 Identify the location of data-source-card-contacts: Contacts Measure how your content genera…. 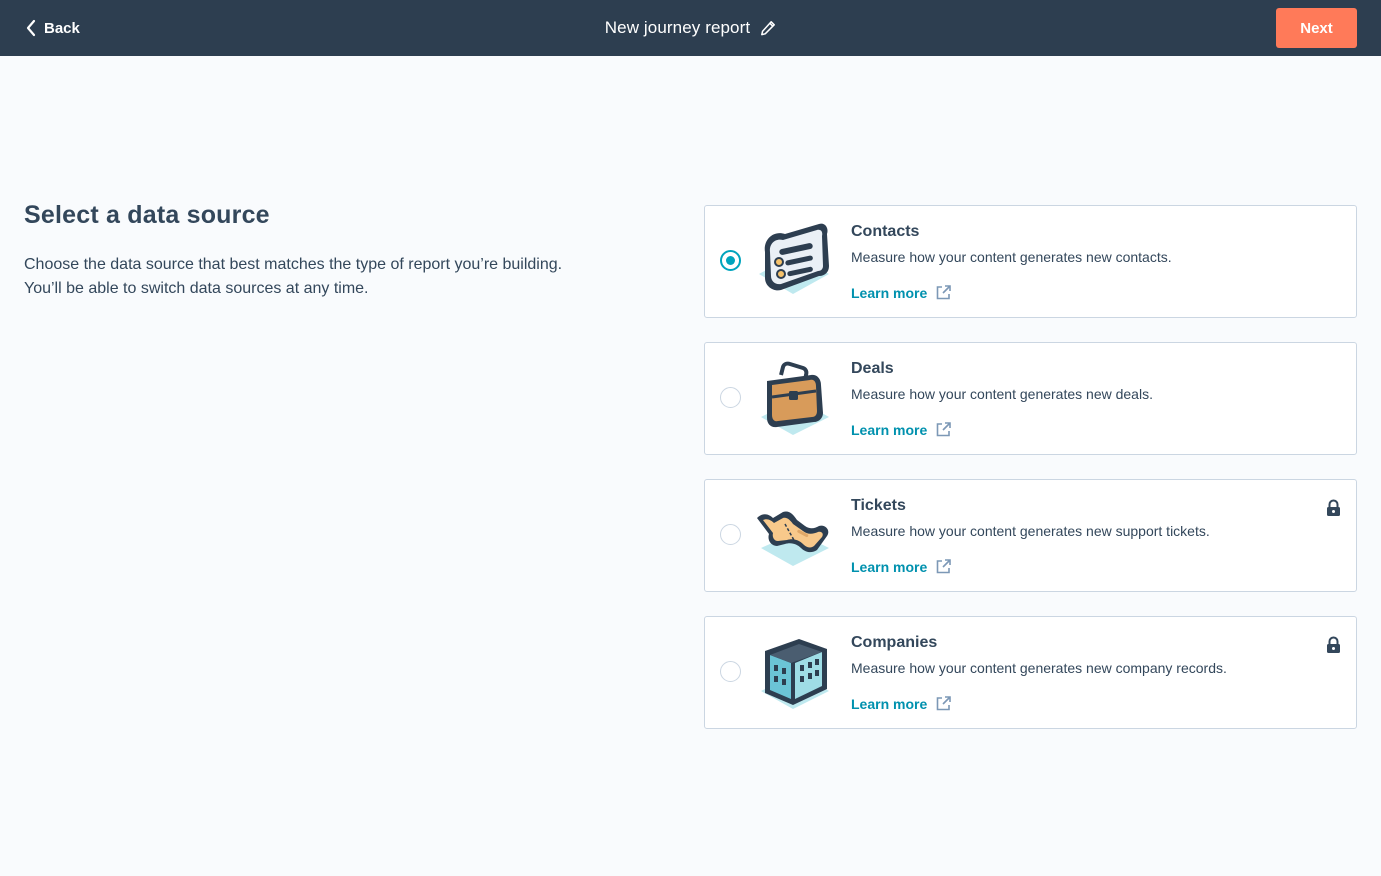
(1030, 261).